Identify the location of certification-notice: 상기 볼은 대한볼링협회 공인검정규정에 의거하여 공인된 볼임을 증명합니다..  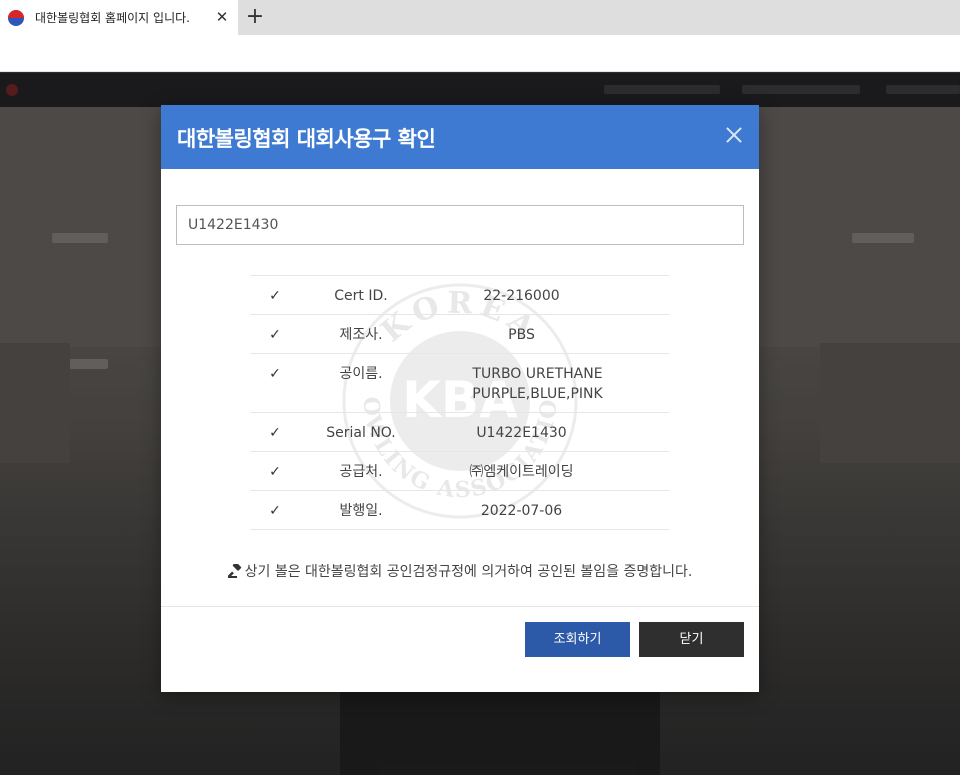
(460, 571).